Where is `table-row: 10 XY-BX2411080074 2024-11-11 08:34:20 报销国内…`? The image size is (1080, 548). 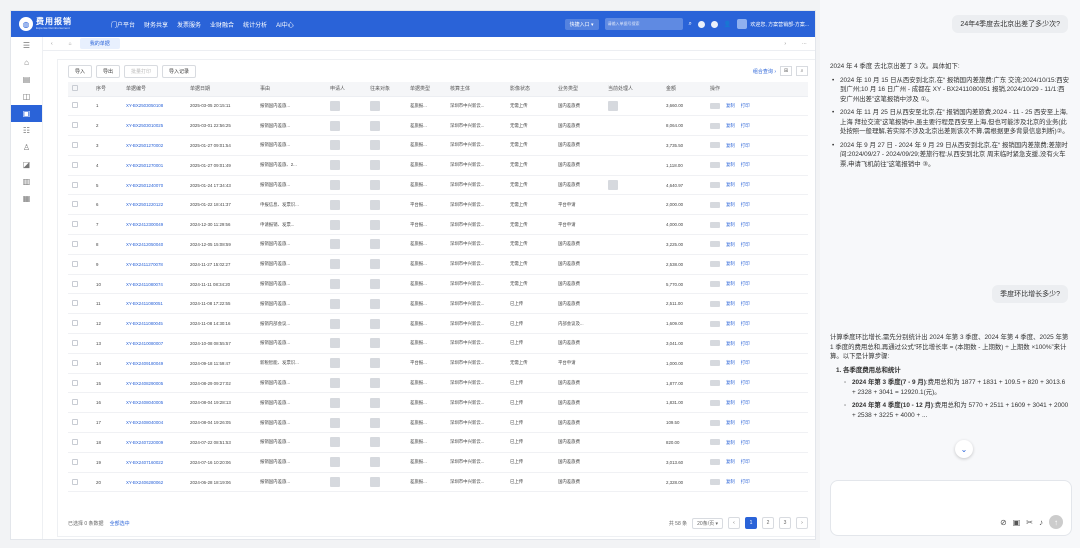
table-row: 10 XY-BX2411080074 2024-11-11 08:34:20 报销国内… is located at coordinates (438, 284).